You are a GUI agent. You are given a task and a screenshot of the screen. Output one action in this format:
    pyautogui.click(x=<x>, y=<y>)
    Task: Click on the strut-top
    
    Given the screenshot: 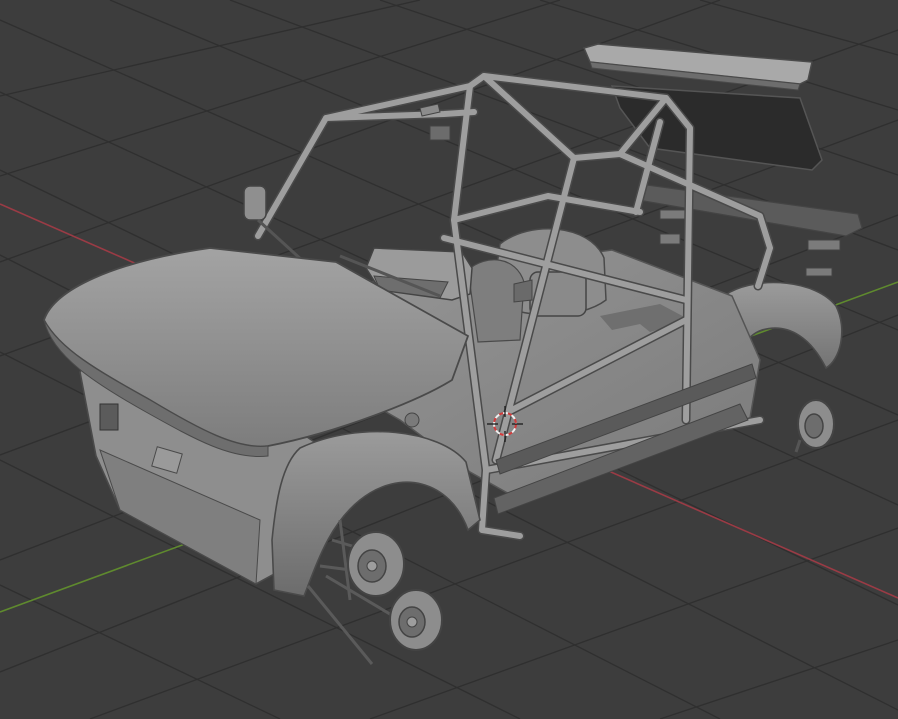 What is the action you would take?
    pyautogui.click(x=412, y=420)
    